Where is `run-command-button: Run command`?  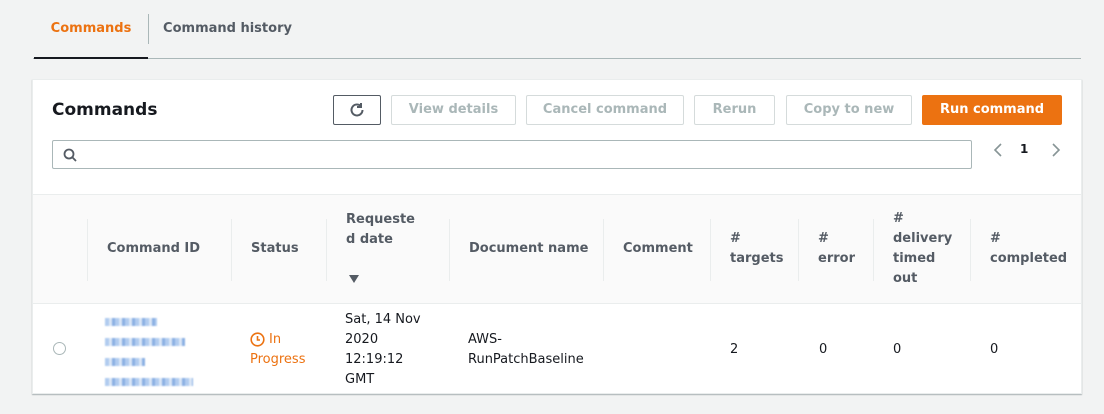
run-command-button: Run command is located at coordinates (992, 110).